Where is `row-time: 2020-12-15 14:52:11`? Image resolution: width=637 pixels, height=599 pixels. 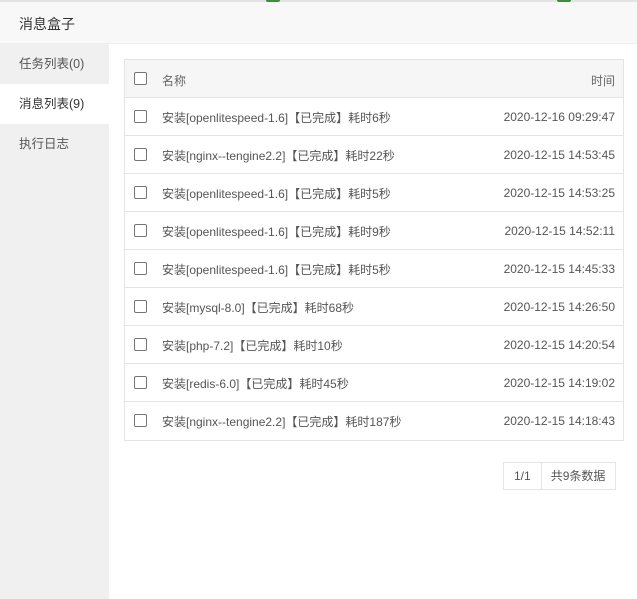 row-time: 2020-12-15 14:52:11 is located at coordinates (559, 231).